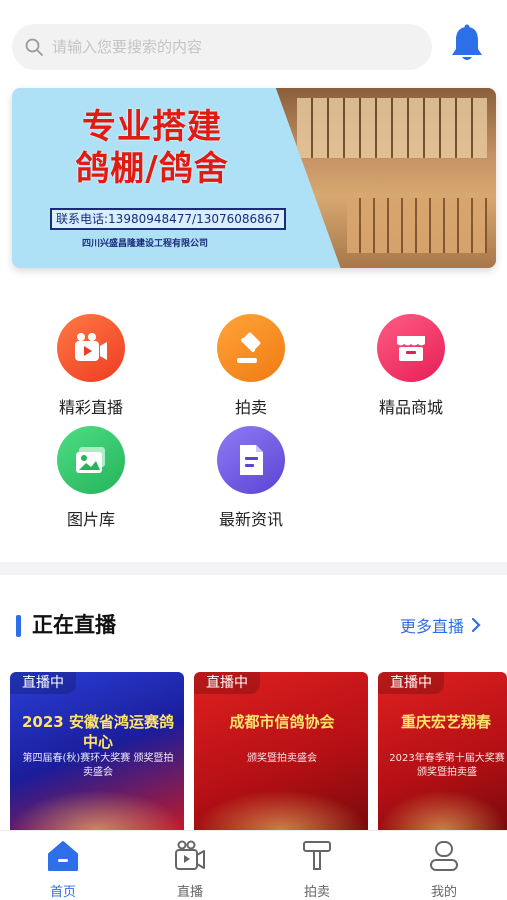  Describe the element at coordinates (90, 519) in the screenshot. I see `menu-item-label: 图片库` at that location.